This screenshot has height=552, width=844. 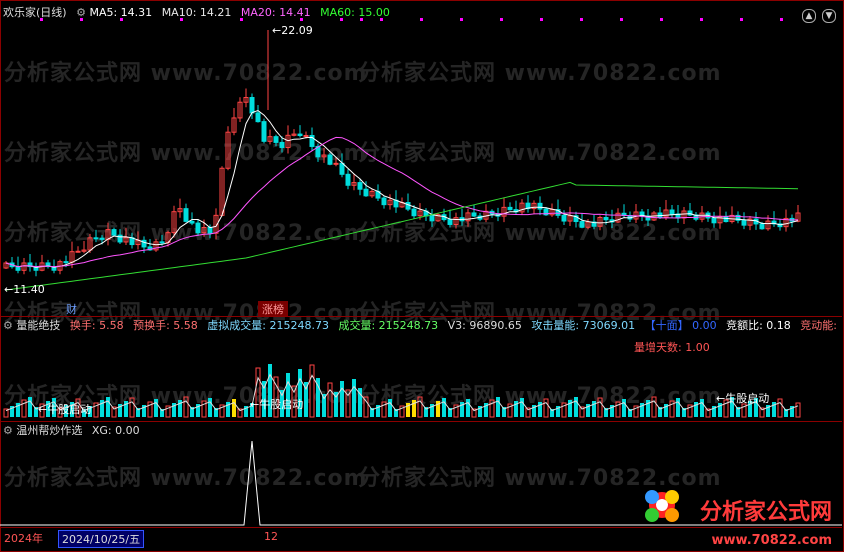 What do you see at coordinates (268, 325) in the screenshot?
I see `virtual-volume-value: 虚拟成交量: 215248.73` at bounding box center [268, 325].